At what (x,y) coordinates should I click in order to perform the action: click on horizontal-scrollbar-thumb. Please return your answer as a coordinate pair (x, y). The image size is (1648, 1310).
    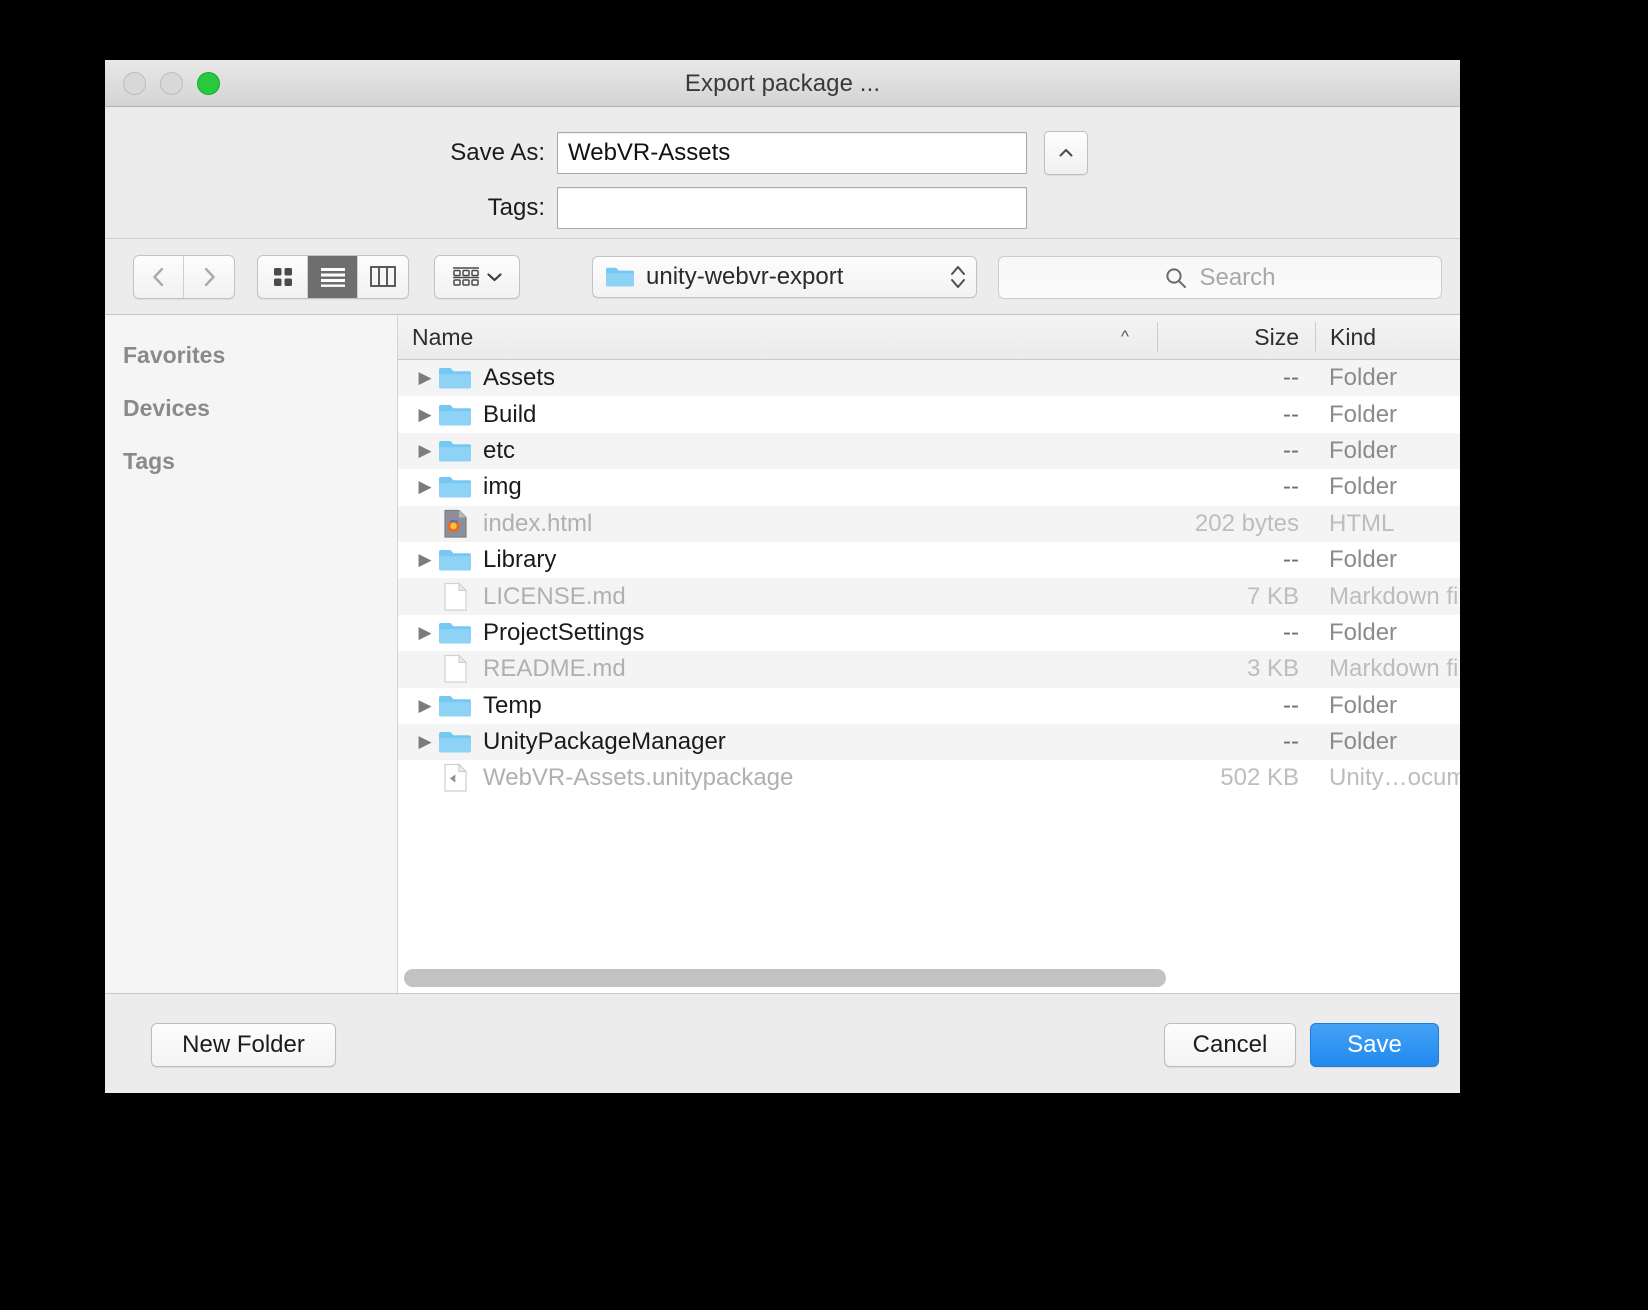
    Looking at the image, I should click on (785, 978).